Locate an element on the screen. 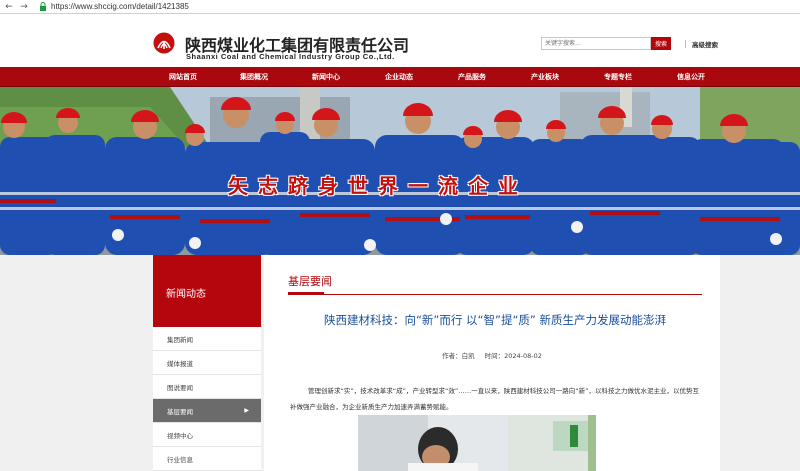 This screenshot has width=800, height=471. nav-item-topics: 专题专栏 is located at coordinates (618, 77).